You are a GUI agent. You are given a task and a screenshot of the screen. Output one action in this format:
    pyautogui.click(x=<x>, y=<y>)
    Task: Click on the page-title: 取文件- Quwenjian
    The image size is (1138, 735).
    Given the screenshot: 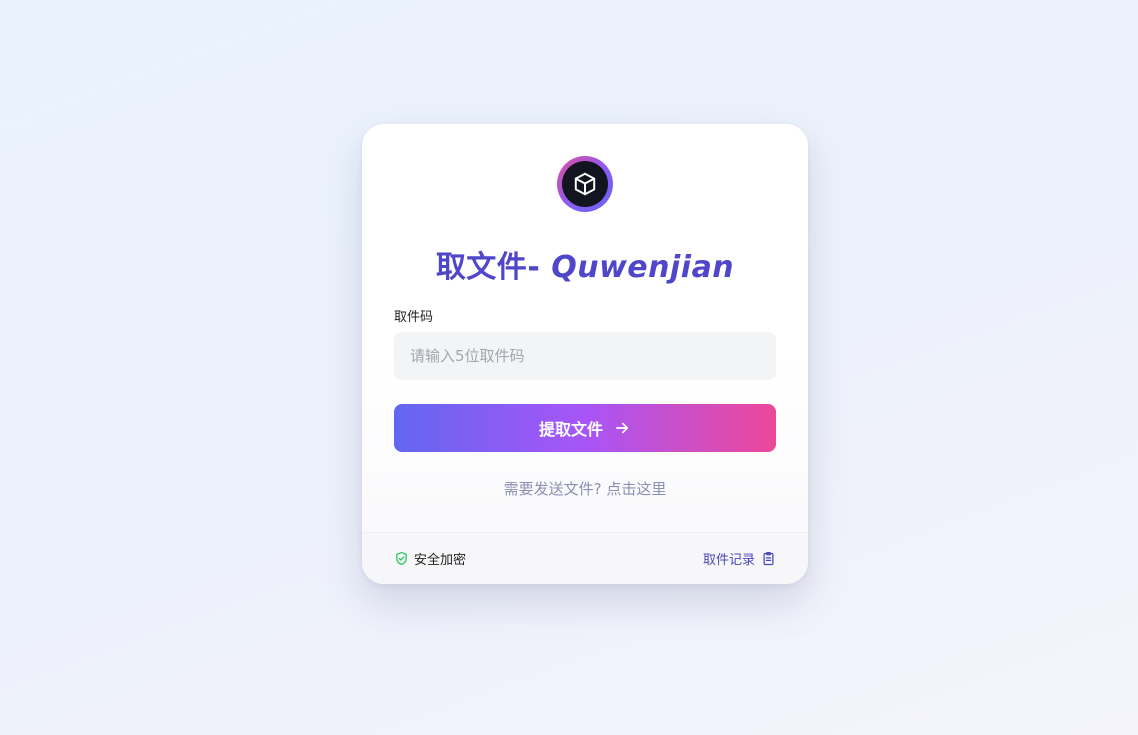 What is the action you would take?
    pyautogui.click(x=585, y=264)
    